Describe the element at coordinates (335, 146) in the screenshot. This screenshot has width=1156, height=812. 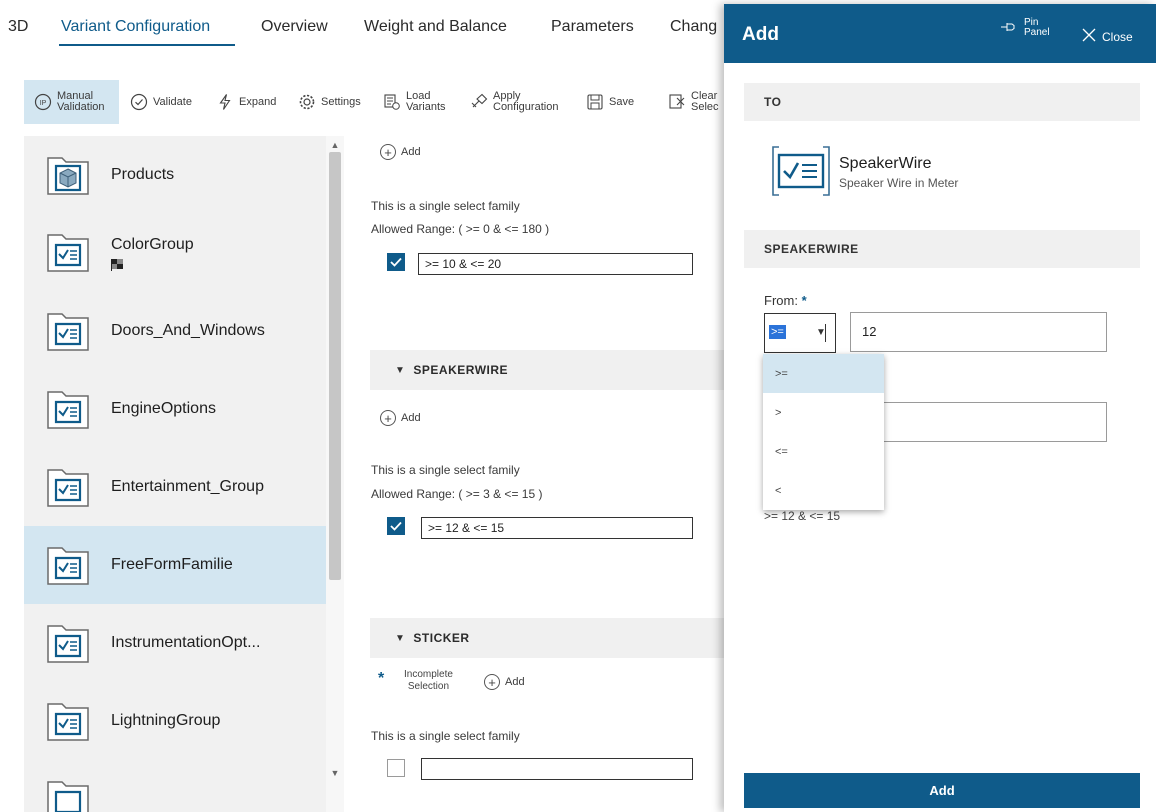
I see `scroll-up-icon: ▲` at that location.